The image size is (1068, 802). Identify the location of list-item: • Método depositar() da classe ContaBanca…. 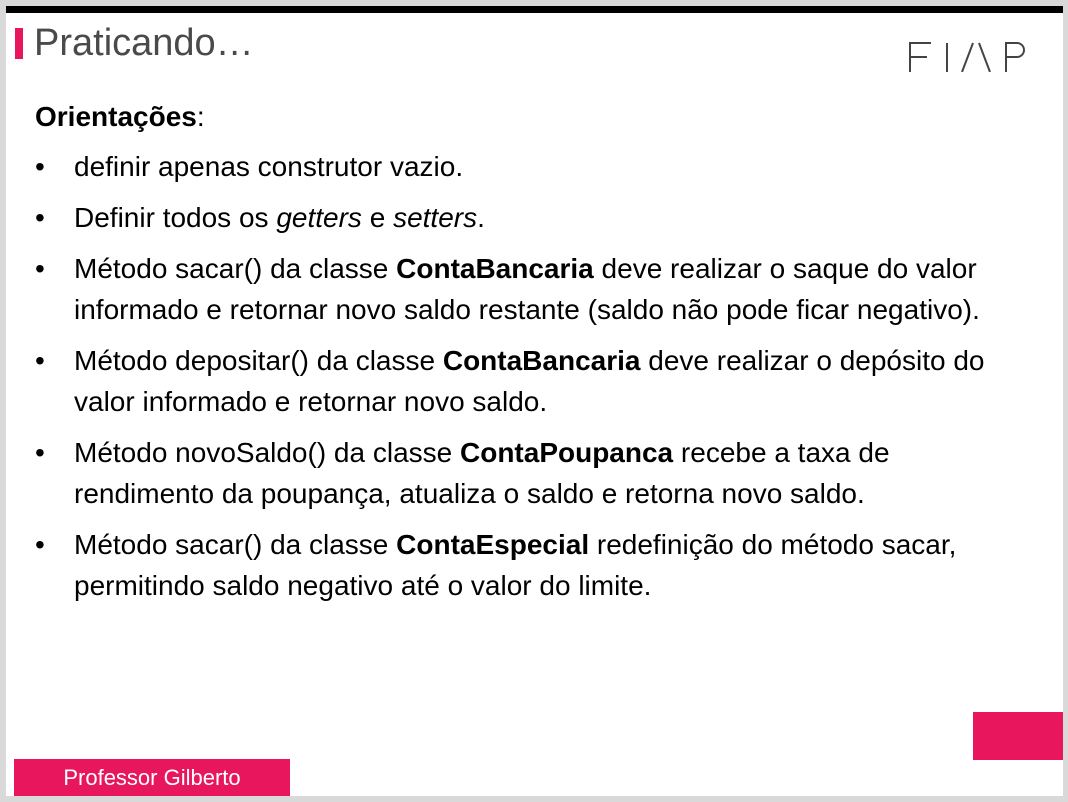
(535, 381).